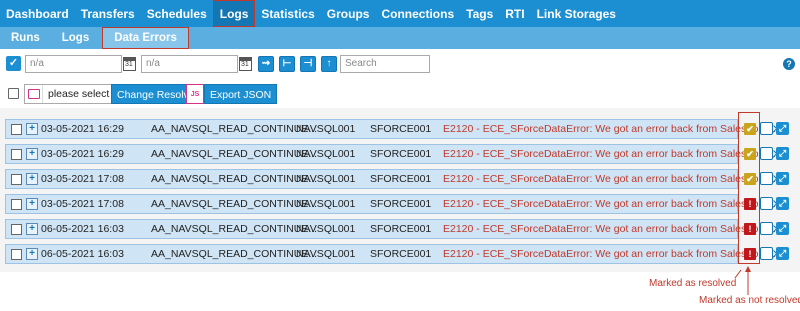  What do you see at coordinates (287, 13) in the screenshot?
I see `nav-statistics: Statistics` at bounding box center [287, 13].